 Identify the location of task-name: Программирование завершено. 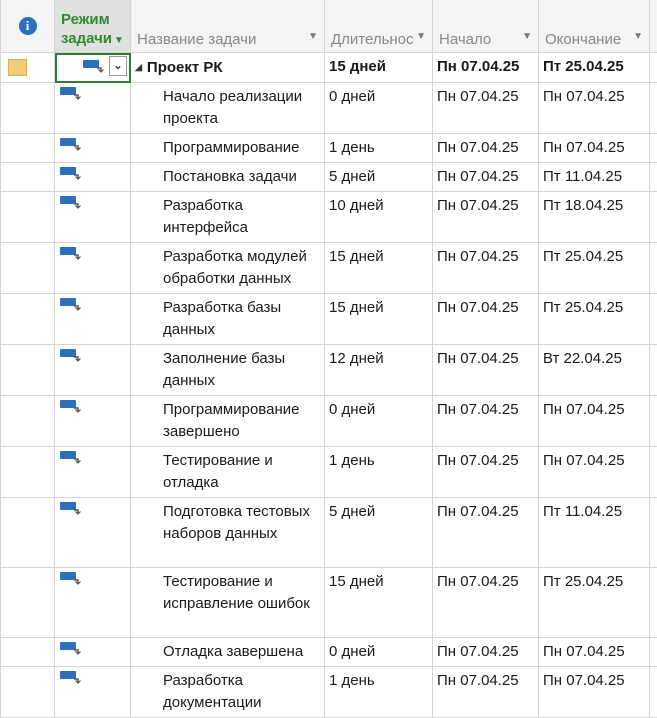
(228, 421).